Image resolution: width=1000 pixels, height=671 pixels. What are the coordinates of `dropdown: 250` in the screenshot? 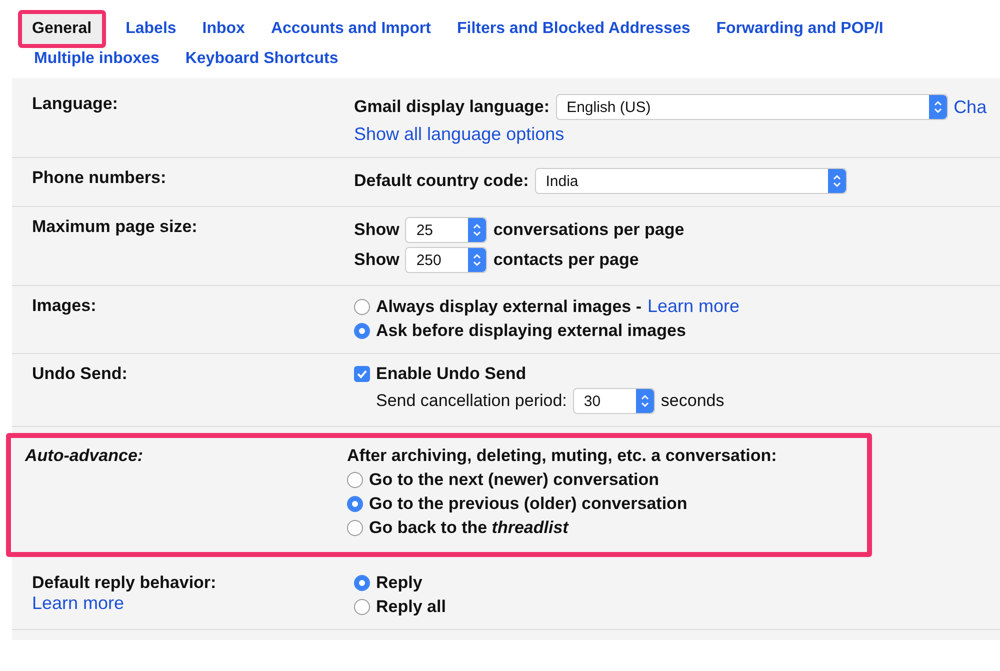 It's located at (446, 260).